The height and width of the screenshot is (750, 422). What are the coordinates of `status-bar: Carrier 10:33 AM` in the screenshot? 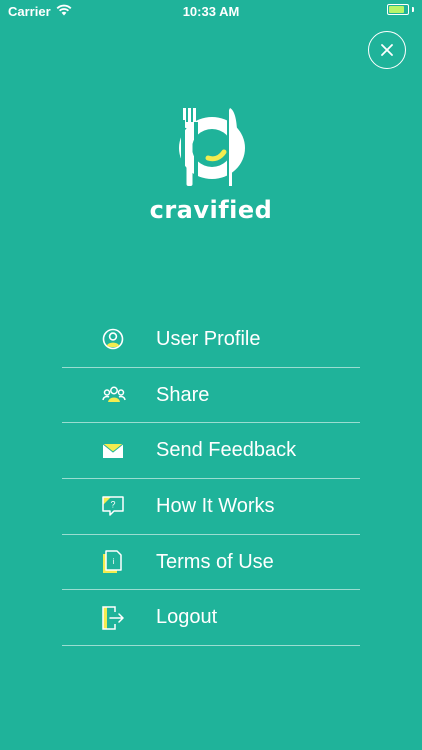 It's located at (211, 12).